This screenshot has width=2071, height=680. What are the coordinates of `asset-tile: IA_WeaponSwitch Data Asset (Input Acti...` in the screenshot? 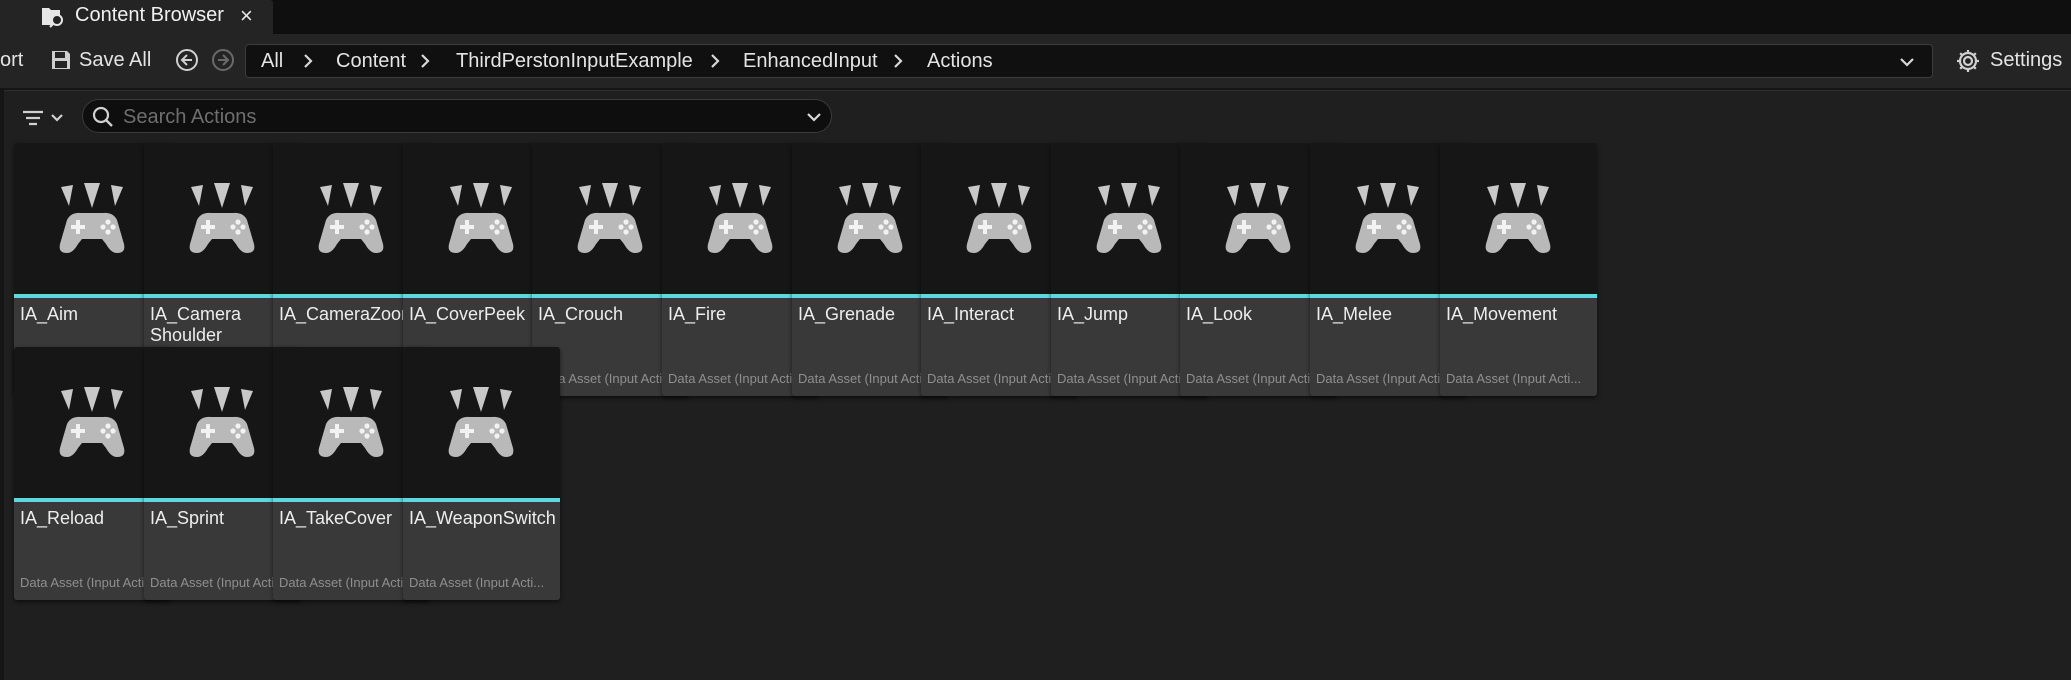 It's located at (481, 473).